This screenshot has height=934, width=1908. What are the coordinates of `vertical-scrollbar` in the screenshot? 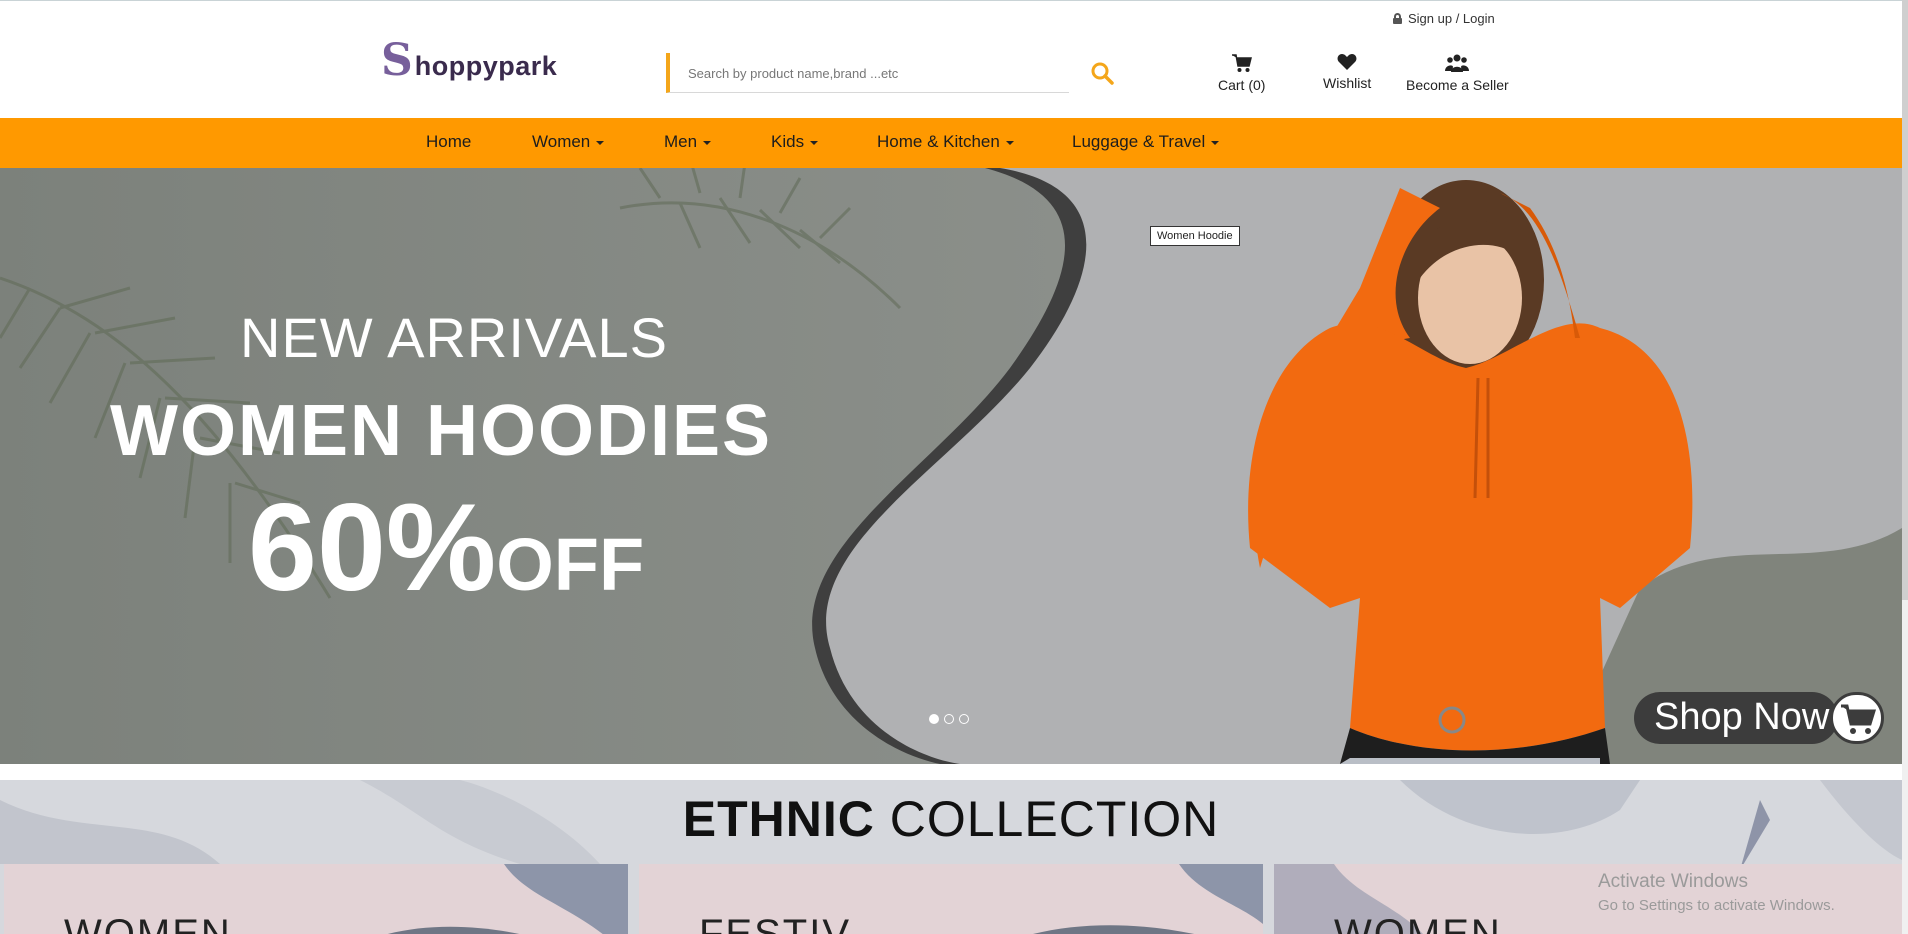 It's located at (1905, 467).